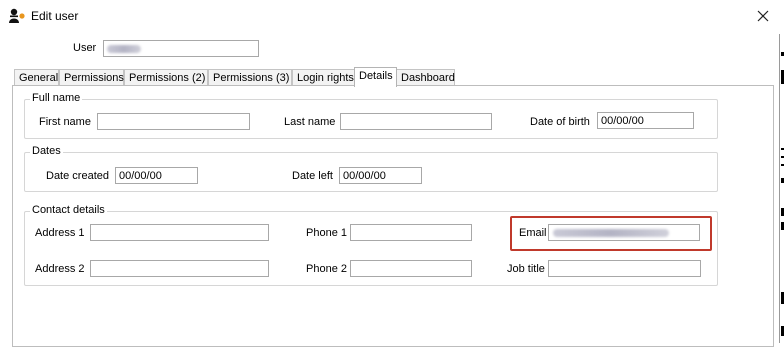 Image resolution: width=784 pixels, height=347 pixels. I want to click on phone1-field, so click(411, 232).